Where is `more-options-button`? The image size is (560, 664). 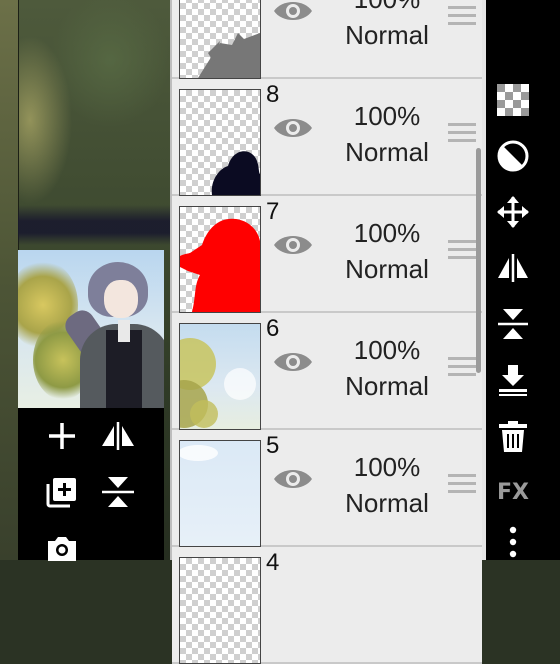 more-options-button is located at coordinates (513, 542).